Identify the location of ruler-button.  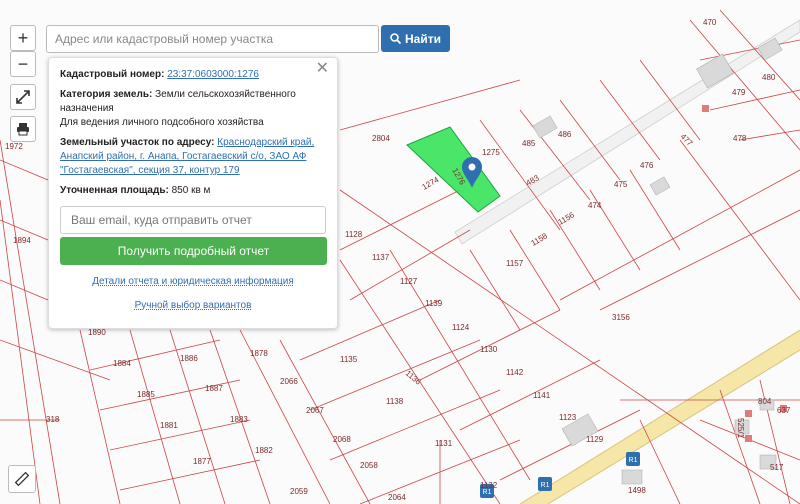
(22, 479).